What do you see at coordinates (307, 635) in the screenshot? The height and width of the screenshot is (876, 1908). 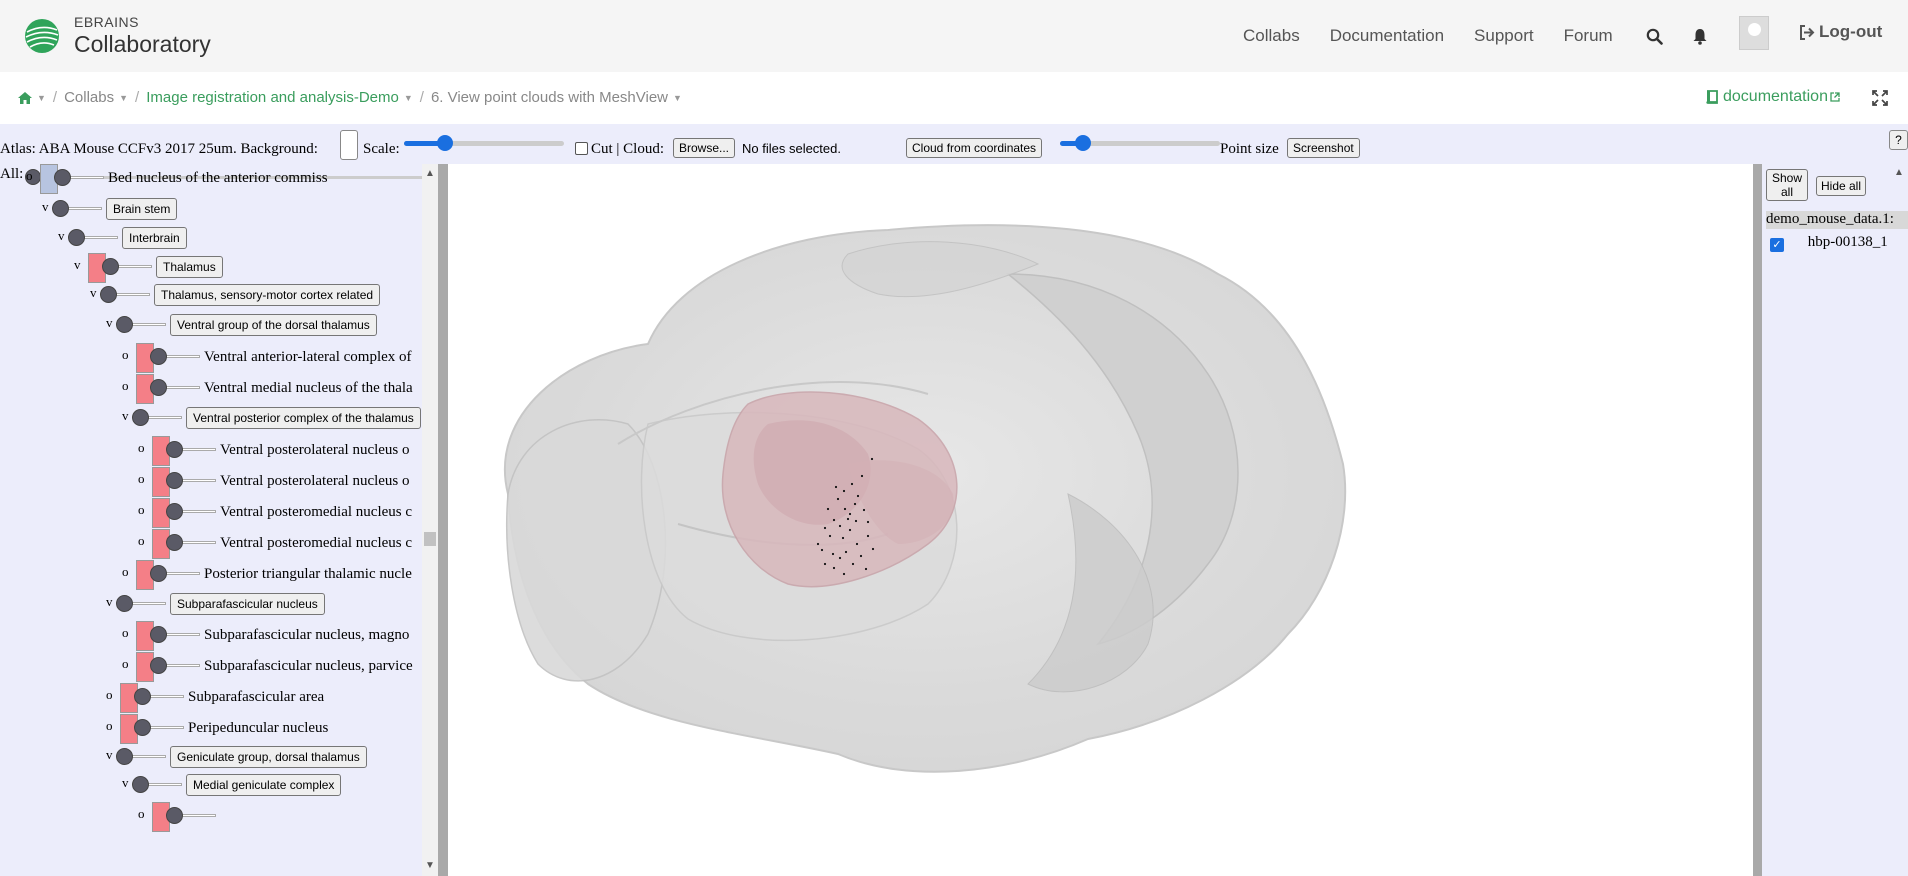 I see `region-label: Subparafascicular nucleus, magno` at bounding box center [307, 635].